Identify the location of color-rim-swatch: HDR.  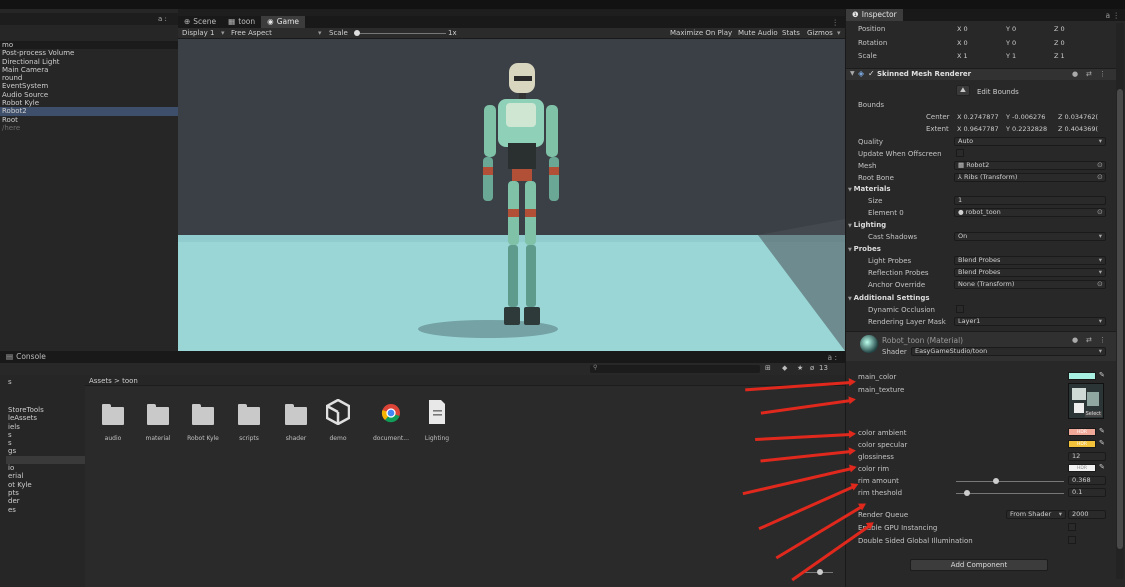
(1082, 468).